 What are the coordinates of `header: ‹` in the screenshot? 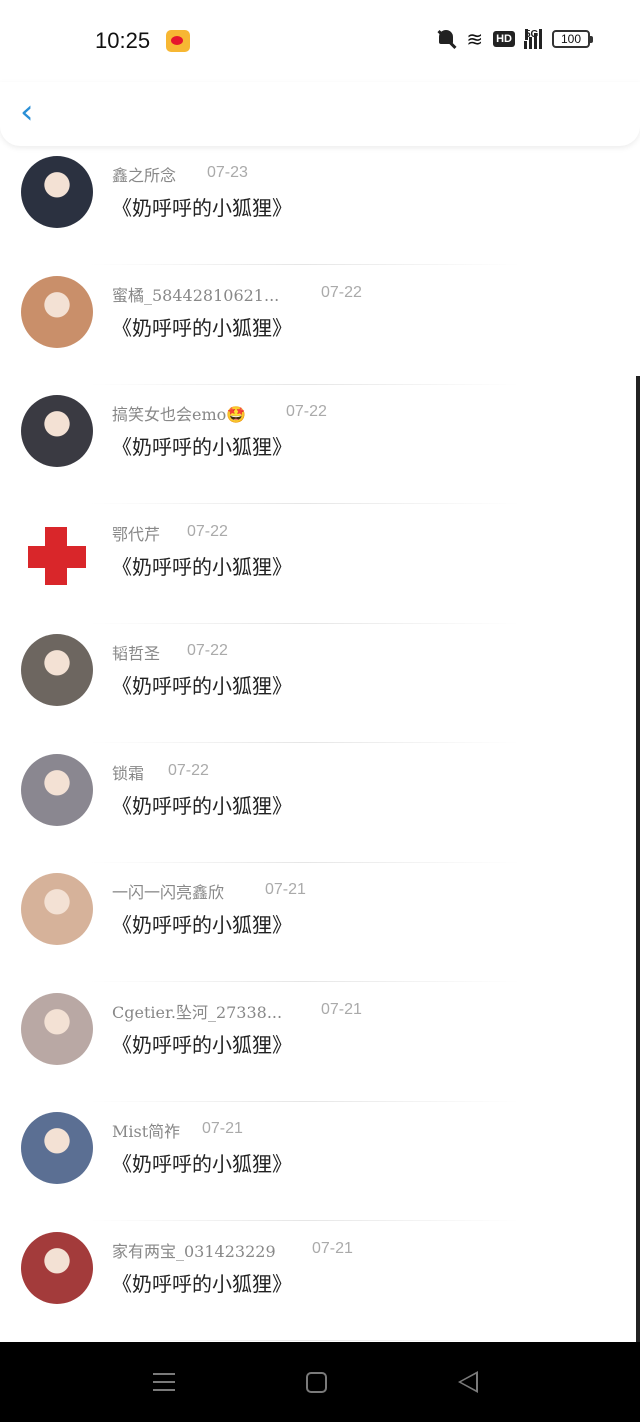 It's located at (320, 114).